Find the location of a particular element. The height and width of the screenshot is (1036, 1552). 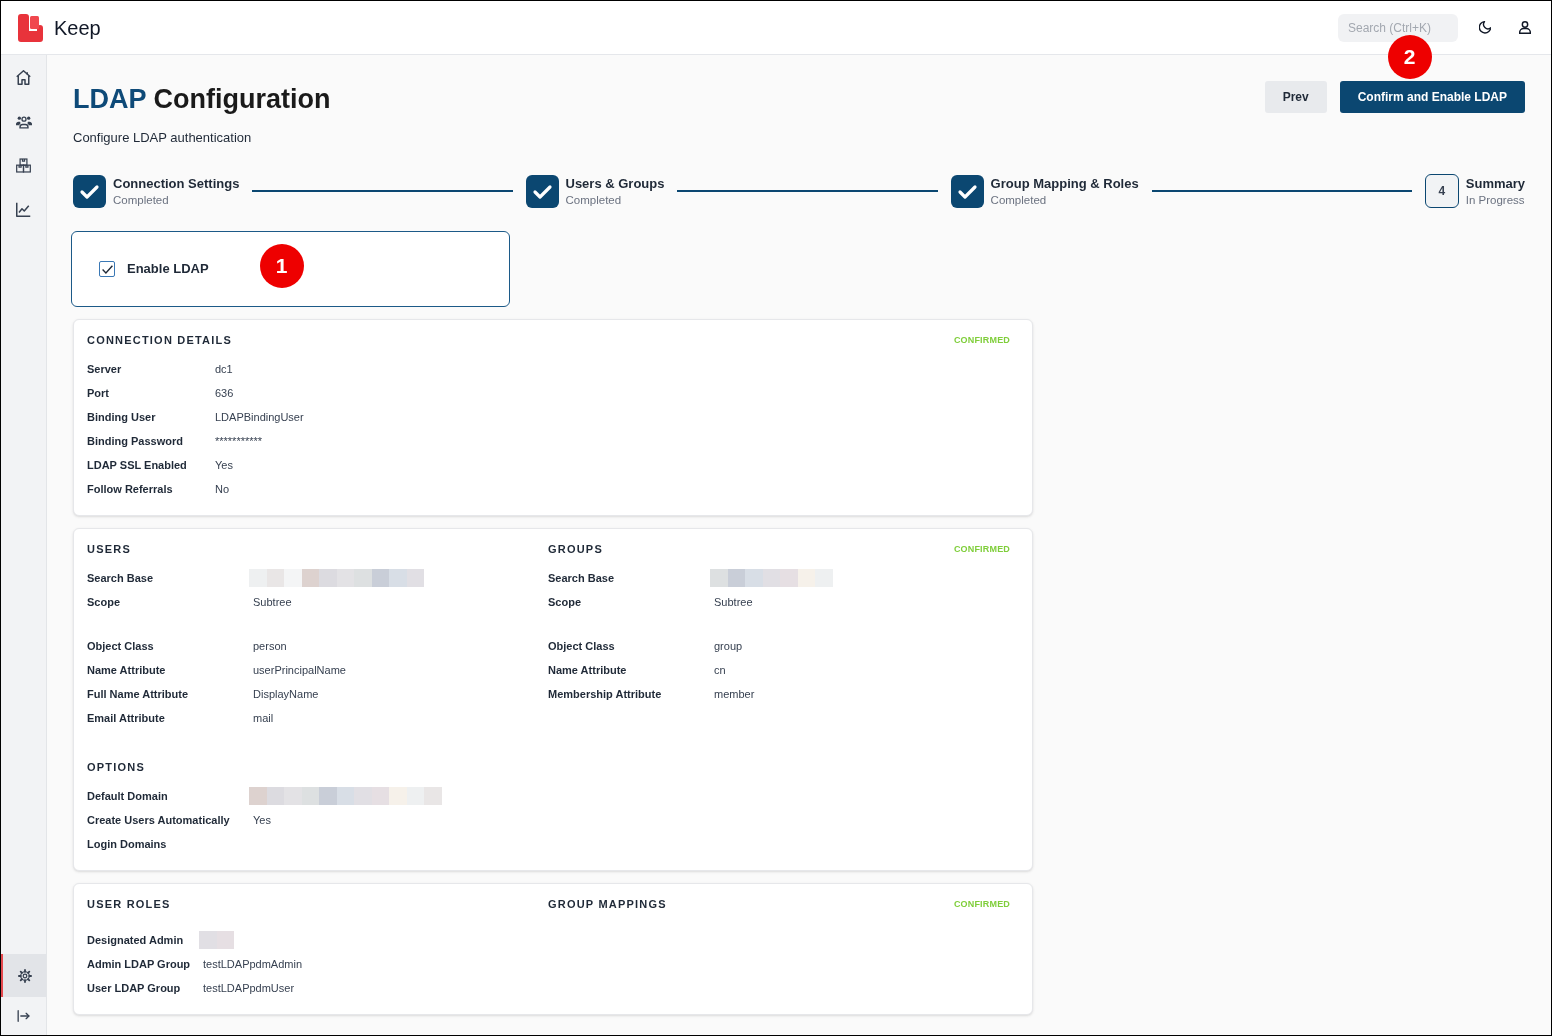

field-label: LDAP SSL Enabled is located at coordinates (137, 465).